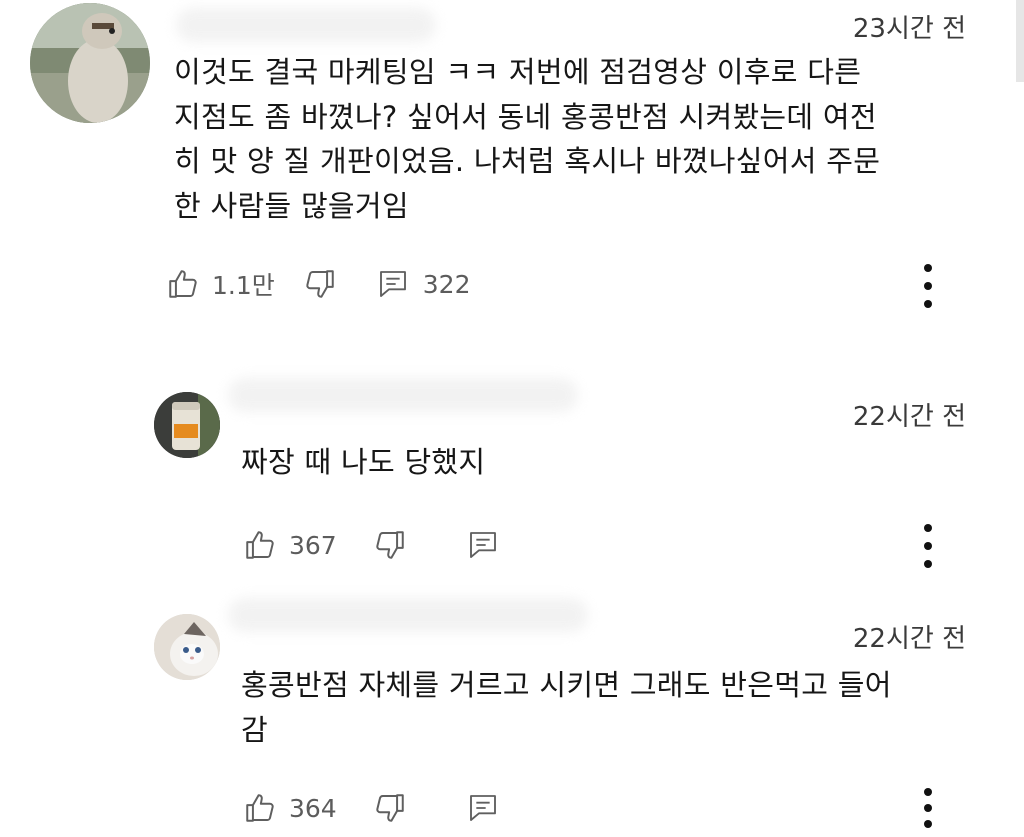 The width and height of the screenshot is (1024, 837). Describe the element at coordinates (313, 545) in the screenshot. I see `like-count: 367` at that location.